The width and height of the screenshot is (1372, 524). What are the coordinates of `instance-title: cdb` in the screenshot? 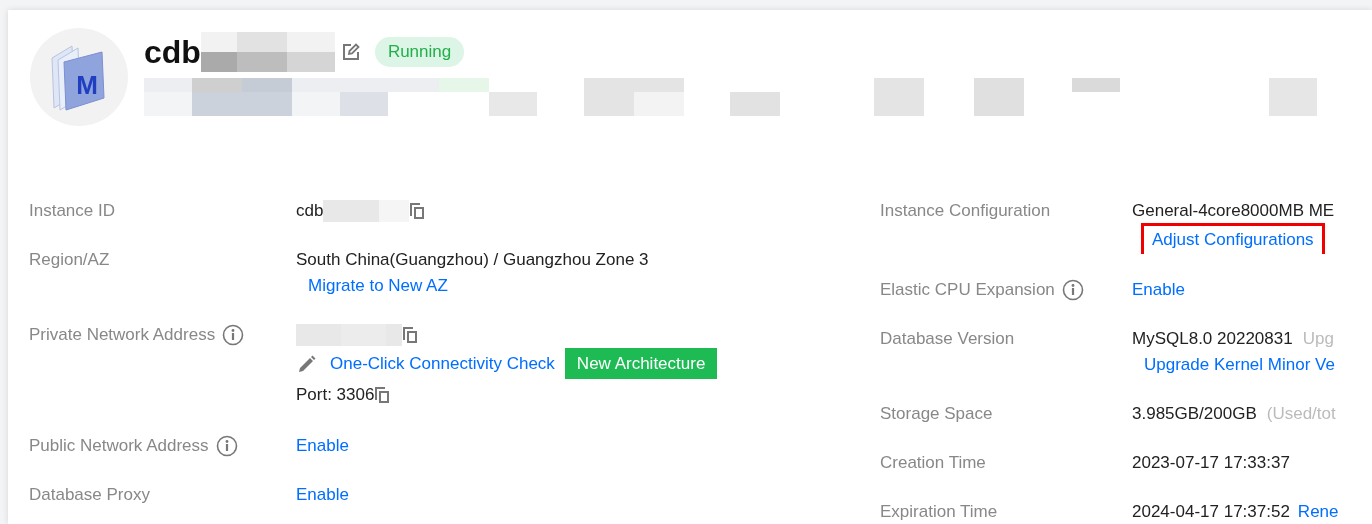 It's located at (172, 52).